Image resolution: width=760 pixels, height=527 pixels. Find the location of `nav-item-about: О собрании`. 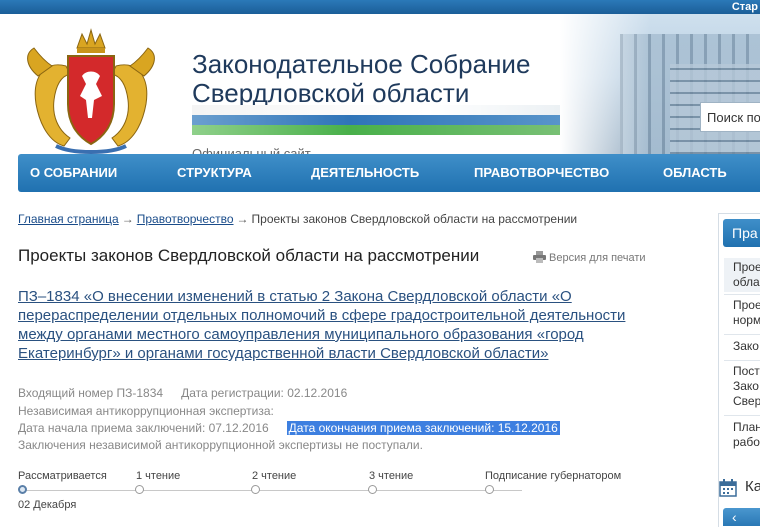

nav-item-about: О собрании is located at coordinates (73, 173).